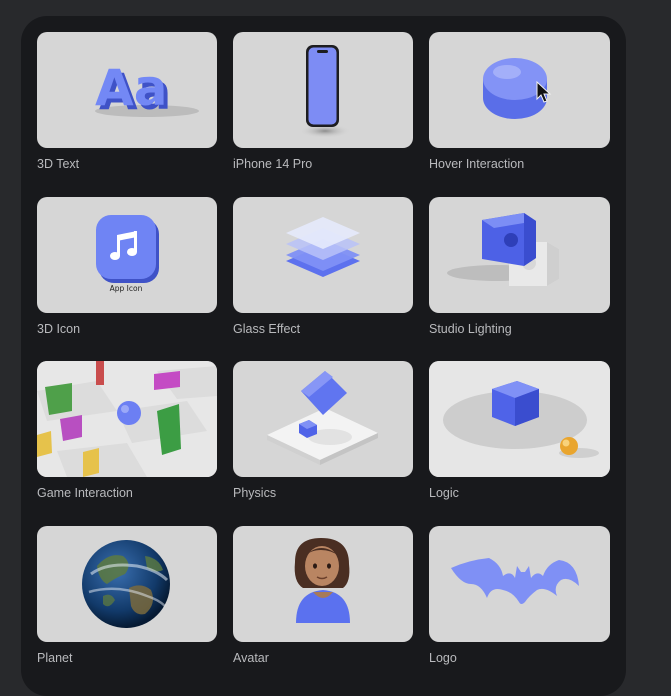 The width and height of the screenshot is (671, 696). I want to click on card-physics: Physics, so click(323, 443).